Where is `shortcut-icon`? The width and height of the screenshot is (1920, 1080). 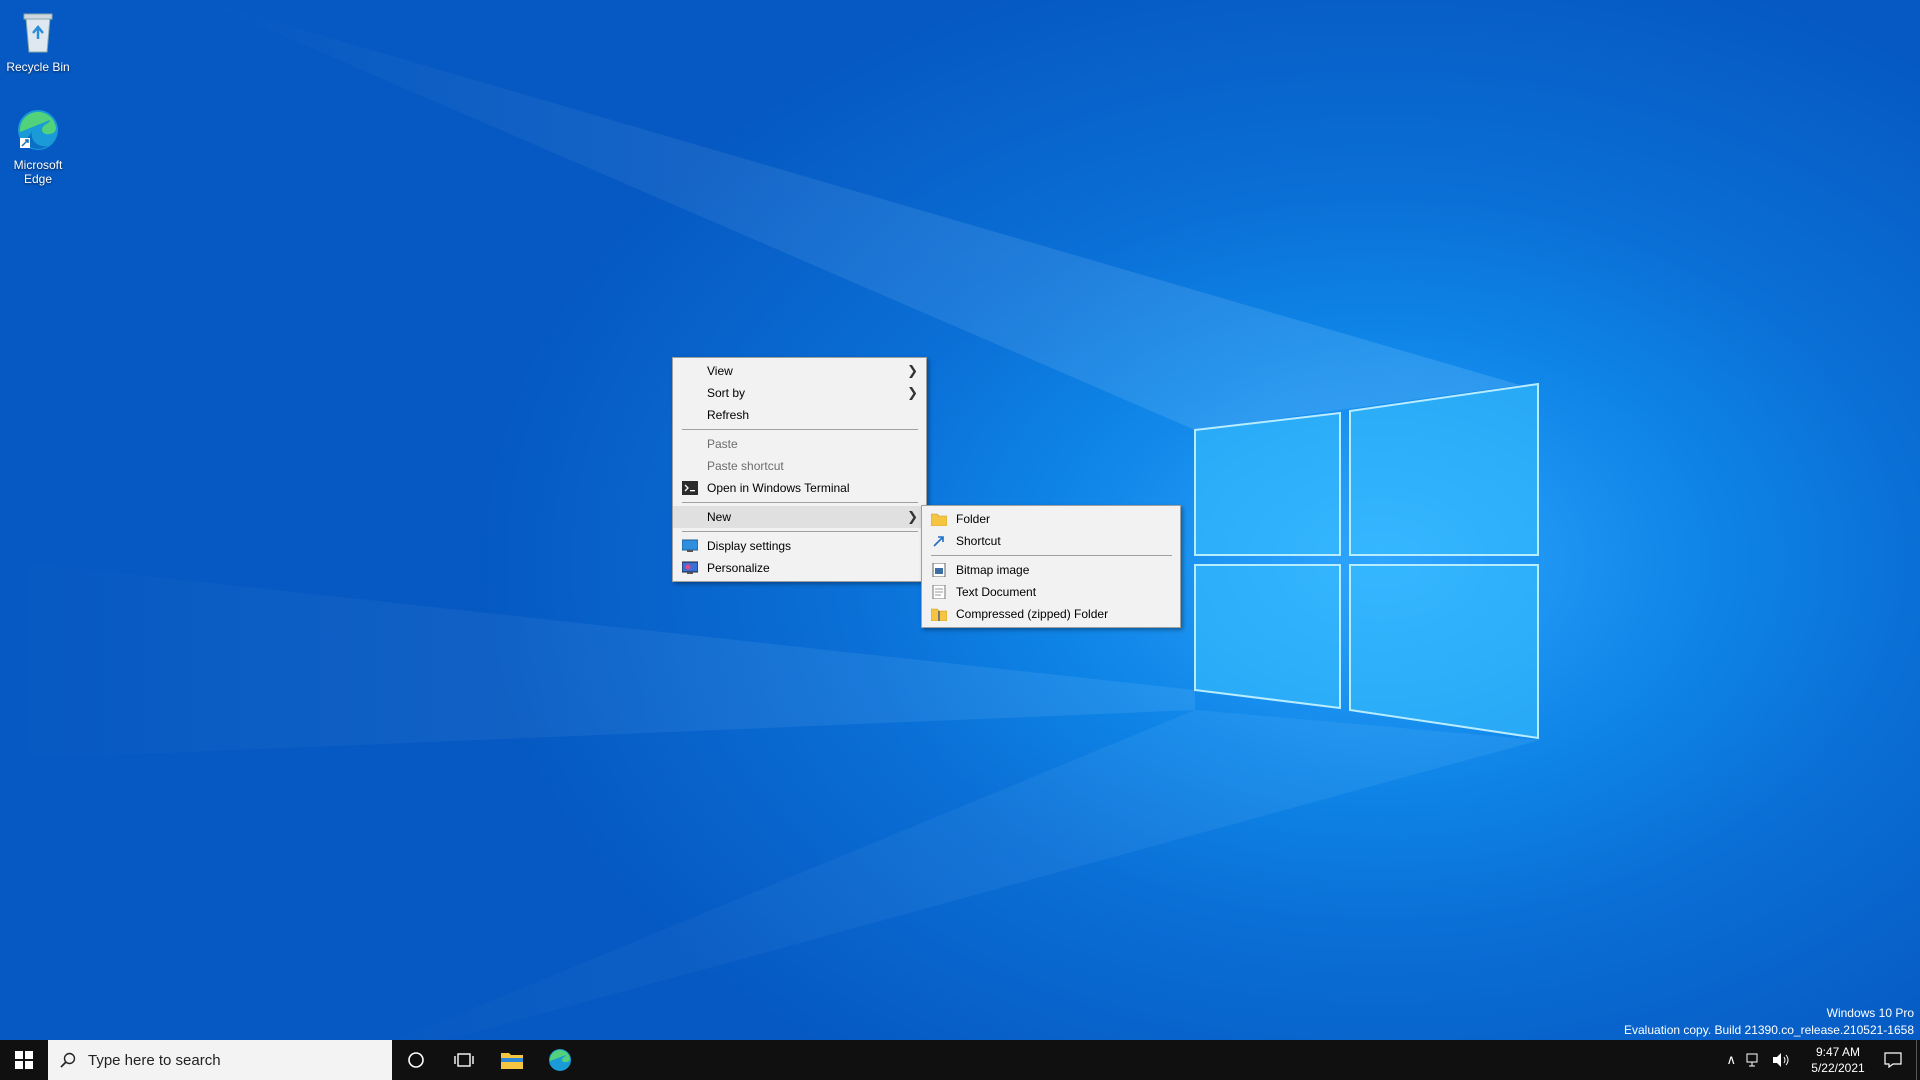
shortcut-icon is located at coordinates (938, 541).